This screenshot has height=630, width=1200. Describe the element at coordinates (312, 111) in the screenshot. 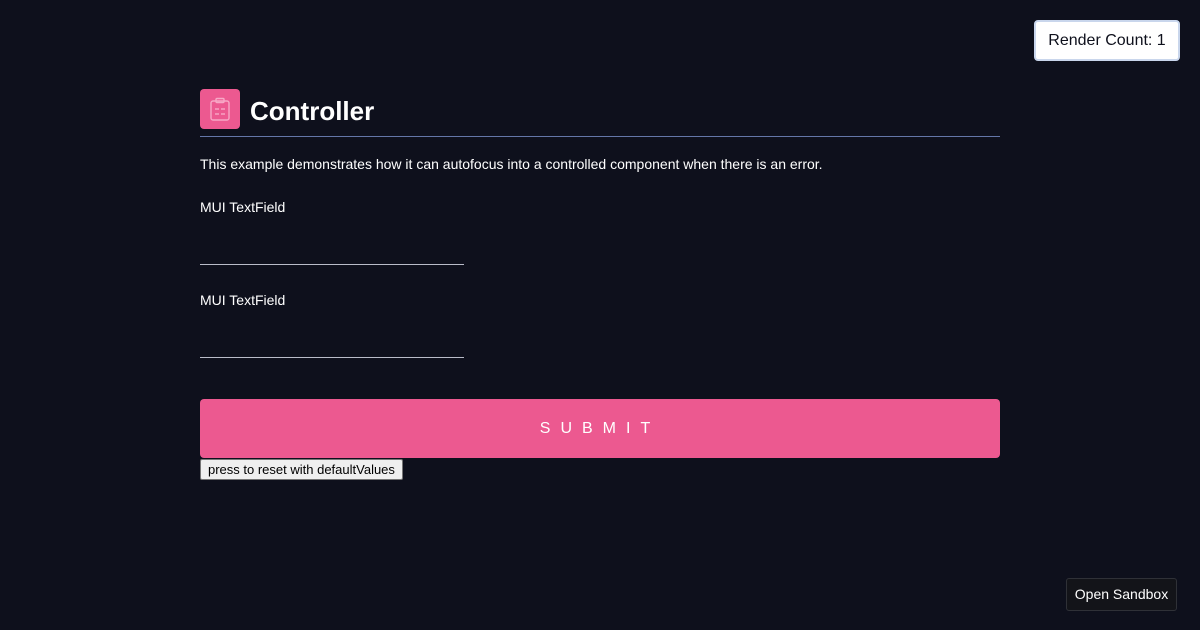

I see `page-title: Controller` at that location.